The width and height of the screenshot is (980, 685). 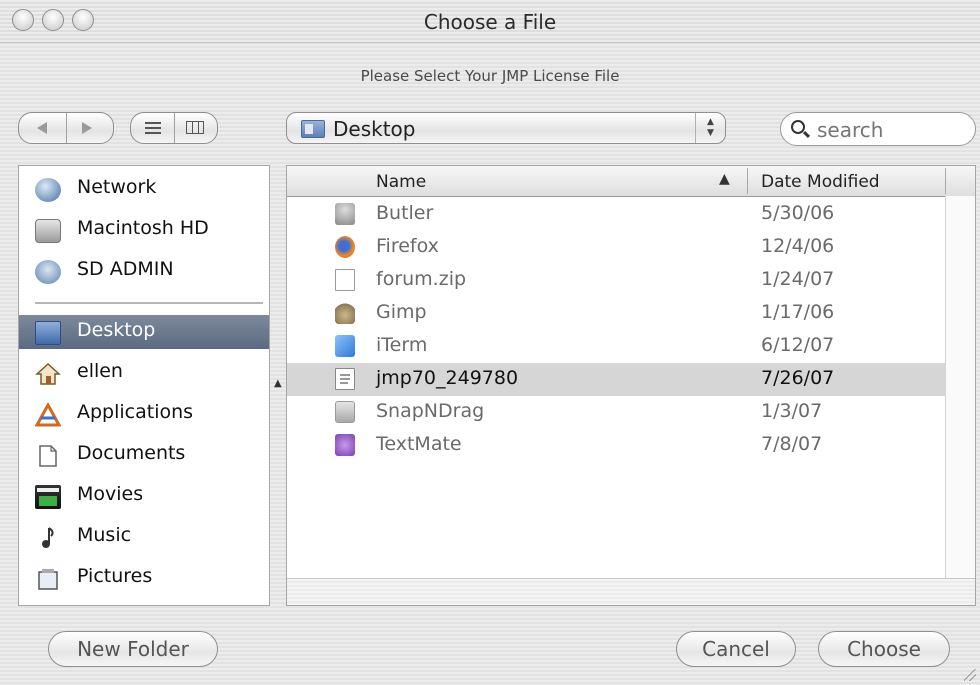 I want to click on file-row-butler: Butler 5/30/06, so click(x=617, y=214).